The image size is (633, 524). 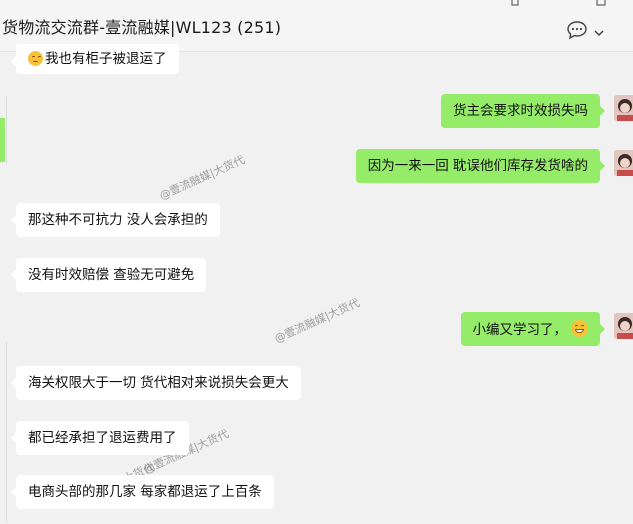 I want to click on sad-face-icon, so click(x=35, y=58).